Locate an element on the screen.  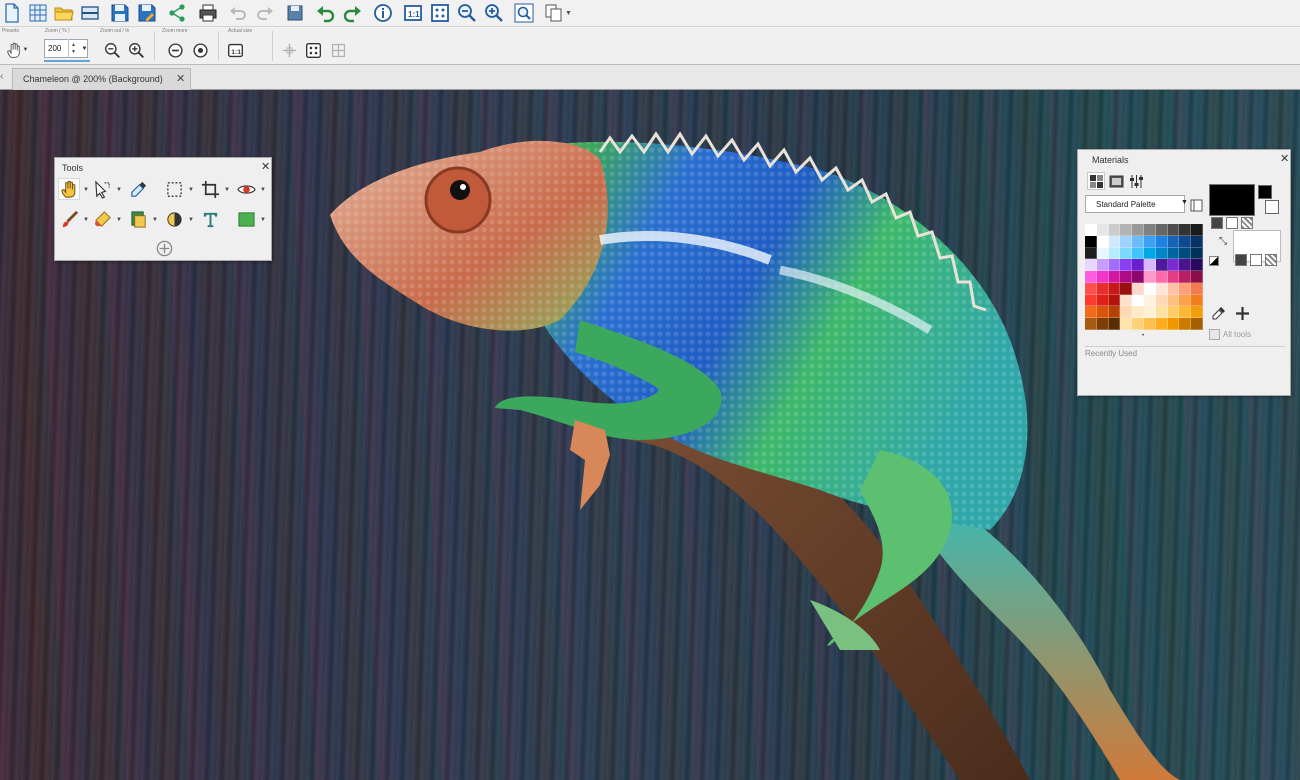
zoom-more-in-button is located at coordinates (200, 50).